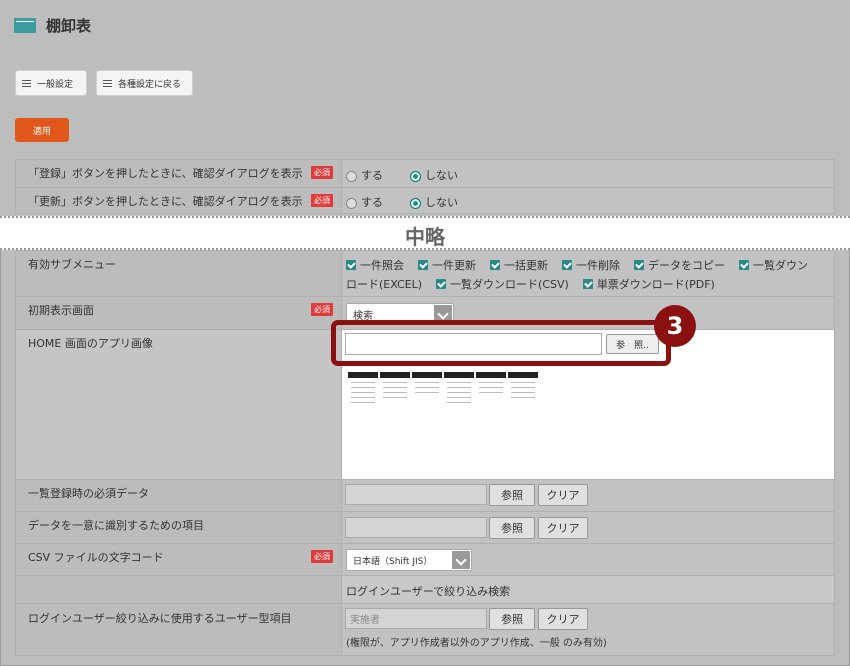 This screenshot has height=666, width=850. Describe the element at coordinates (178, 495) in the screenshot. I see `required-data-label-cell: 一覧登録時の必須データ` at that location.